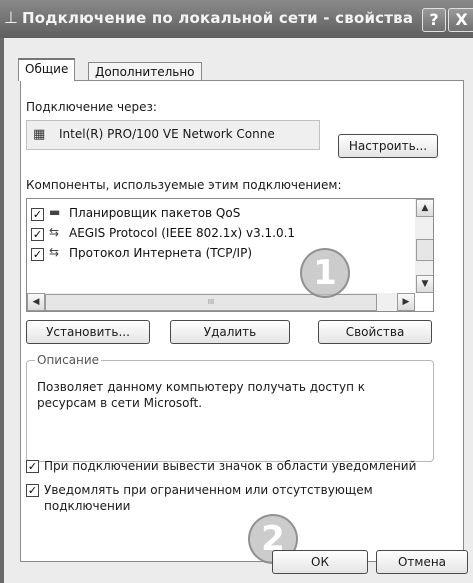 Image resolution: width=473 pixels, height=583 pixels. I want to click on show-icon-checkbox: ✓, so click(32, 466).